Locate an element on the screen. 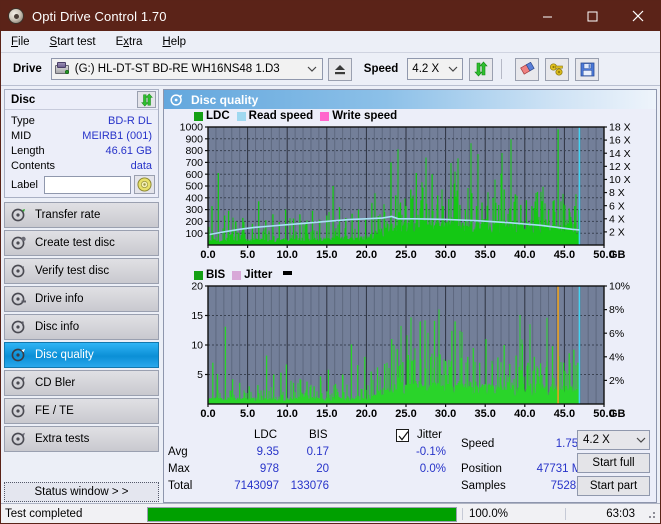 This screenshot has height=524, width=661. start-full-button: Start full is located at coordinates (613, 463).